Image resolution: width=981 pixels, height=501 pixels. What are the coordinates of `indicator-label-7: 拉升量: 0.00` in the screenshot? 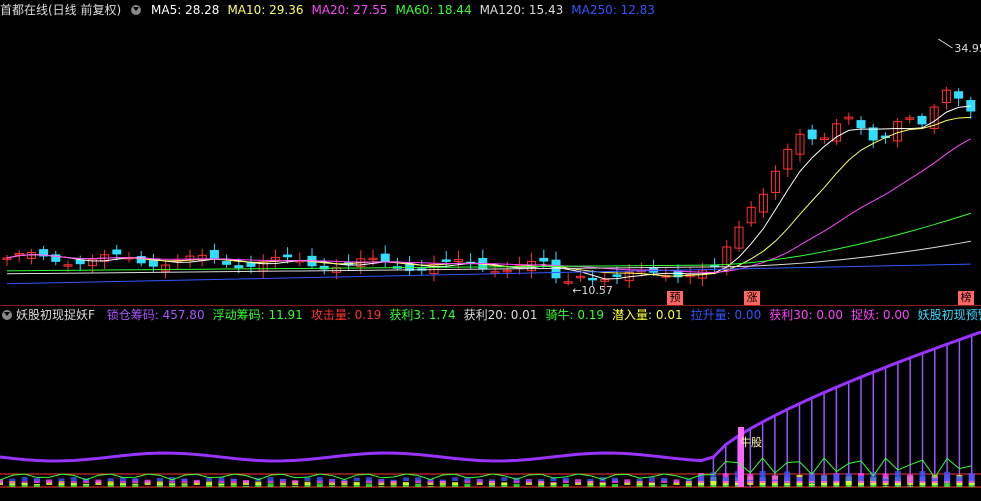 It's located at (726, 315).